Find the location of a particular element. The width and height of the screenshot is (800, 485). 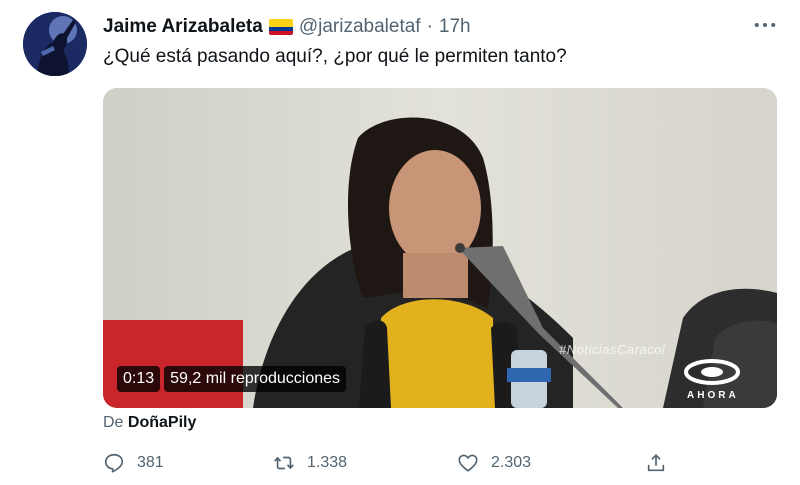

timestamp: 17h is located at coordinates (455, 27).